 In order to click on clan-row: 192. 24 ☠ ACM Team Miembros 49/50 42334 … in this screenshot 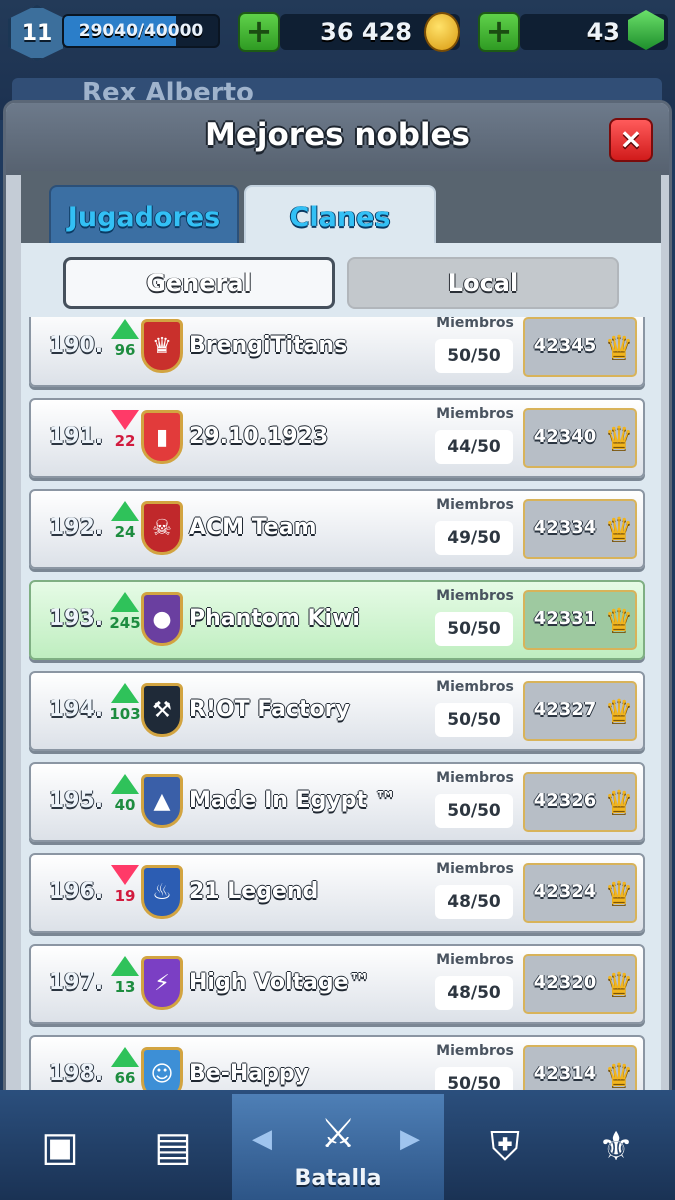, I will do `click(337, 529)`.